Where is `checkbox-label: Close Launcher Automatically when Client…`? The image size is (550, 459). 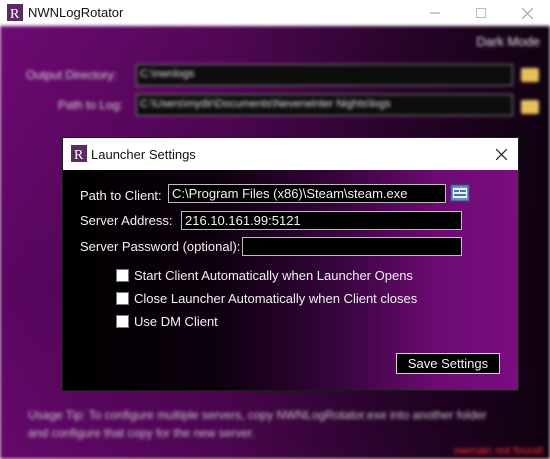
checkbox-label: Close Launcher Automatically when Client… is located at coordinates (276, 298).